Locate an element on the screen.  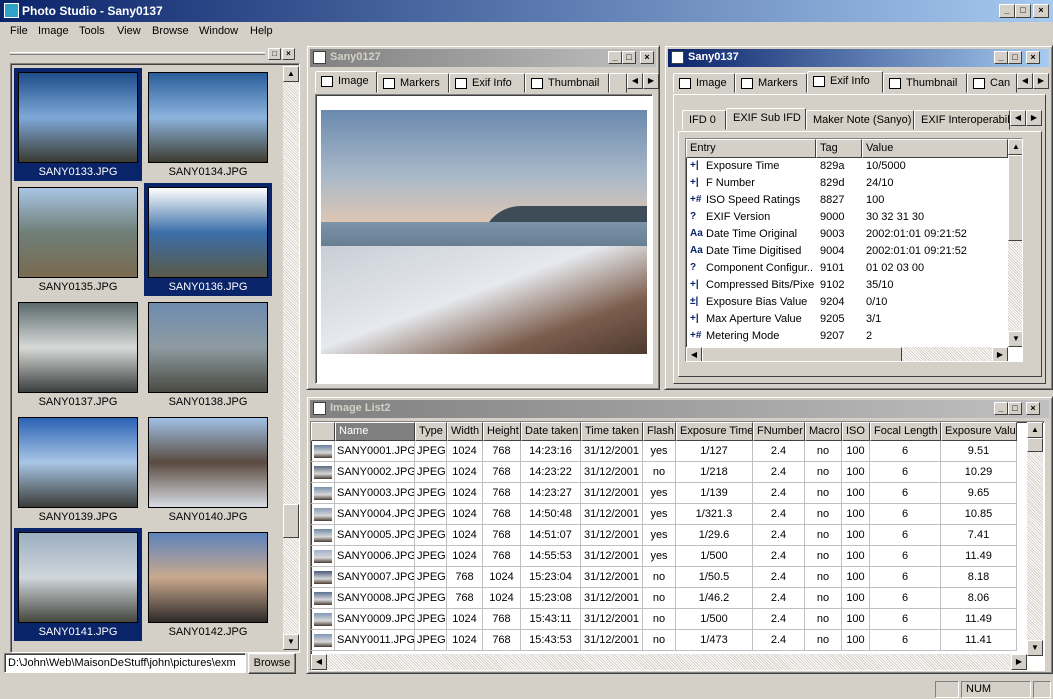
exif-window-maximize: □ is located at coordinates (1015, 57).